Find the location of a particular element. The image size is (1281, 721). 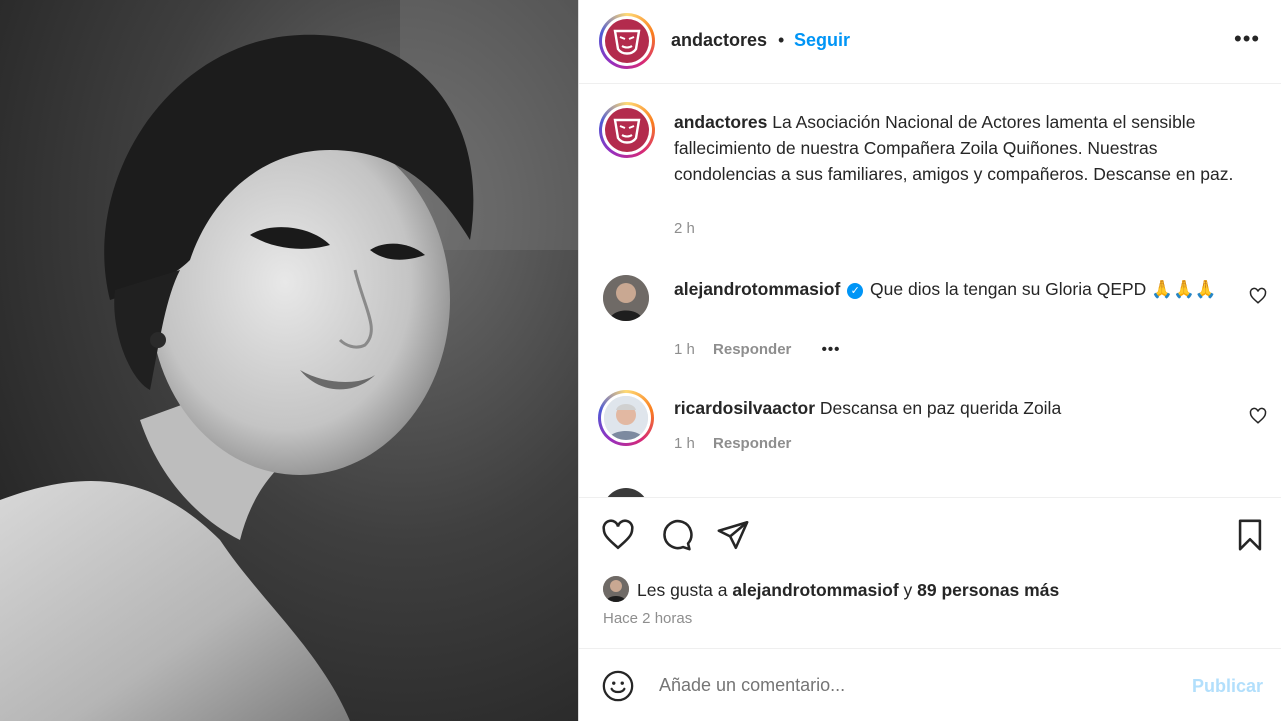

bookmark-icon is located at coordinates (1250, 535).